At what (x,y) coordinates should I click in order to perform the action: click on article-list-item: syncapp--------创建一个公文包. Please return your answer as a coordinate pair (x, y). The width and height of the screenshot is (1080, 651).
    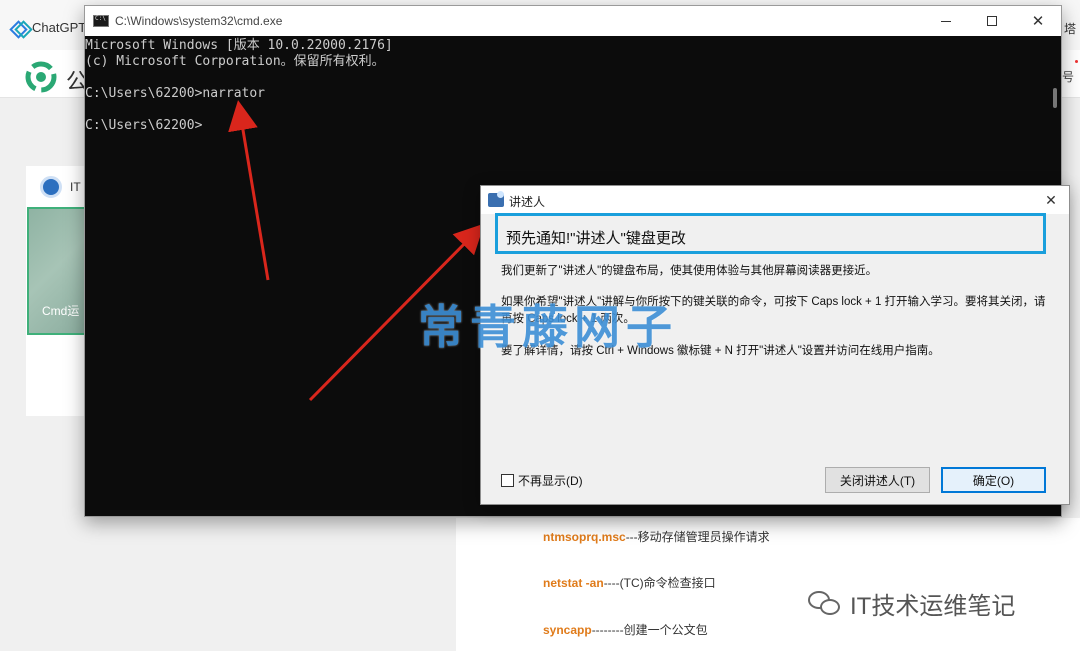
    Looking at the image, I should click on (625, 629).